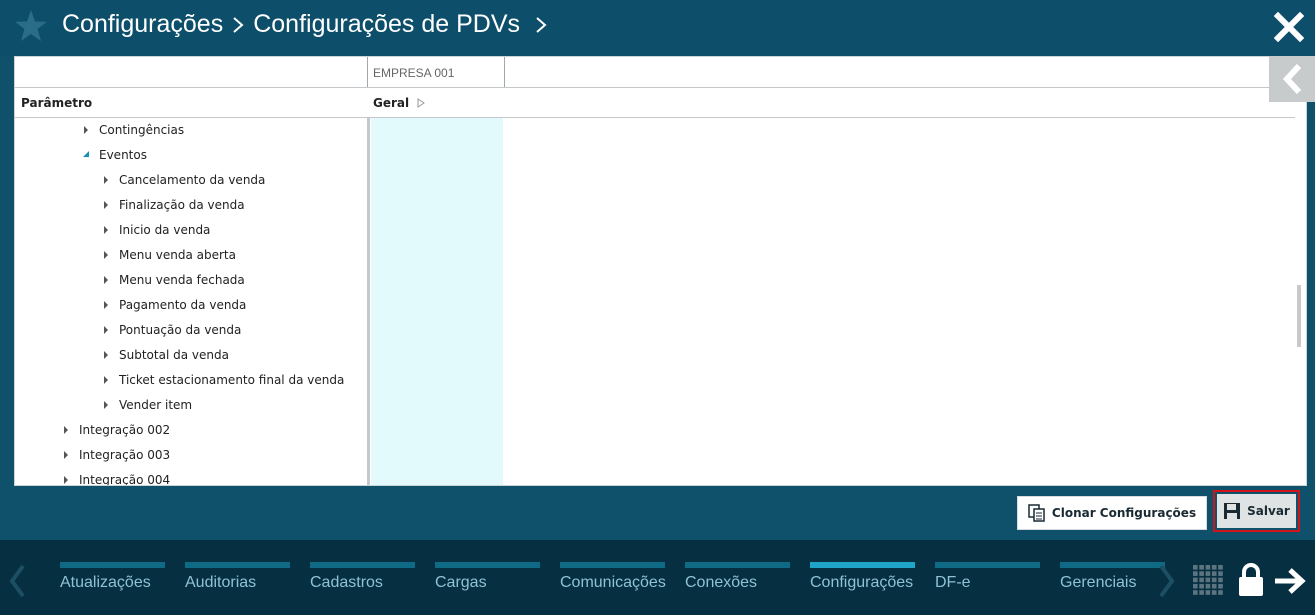  I want to click on tree-node-label: Cancelamento da venda, so click(192, 180).